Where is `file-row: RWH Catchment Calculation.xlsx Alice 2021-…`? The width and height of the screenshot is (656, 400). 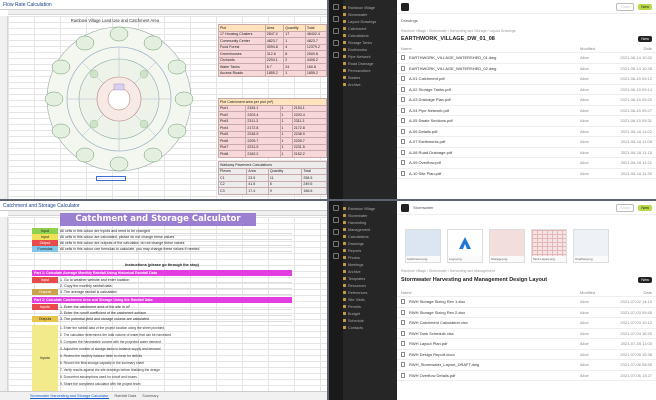 file-row: RWH Catchment Calculation.xlsx Alice 2021-… is located at coordinates (526, 323).